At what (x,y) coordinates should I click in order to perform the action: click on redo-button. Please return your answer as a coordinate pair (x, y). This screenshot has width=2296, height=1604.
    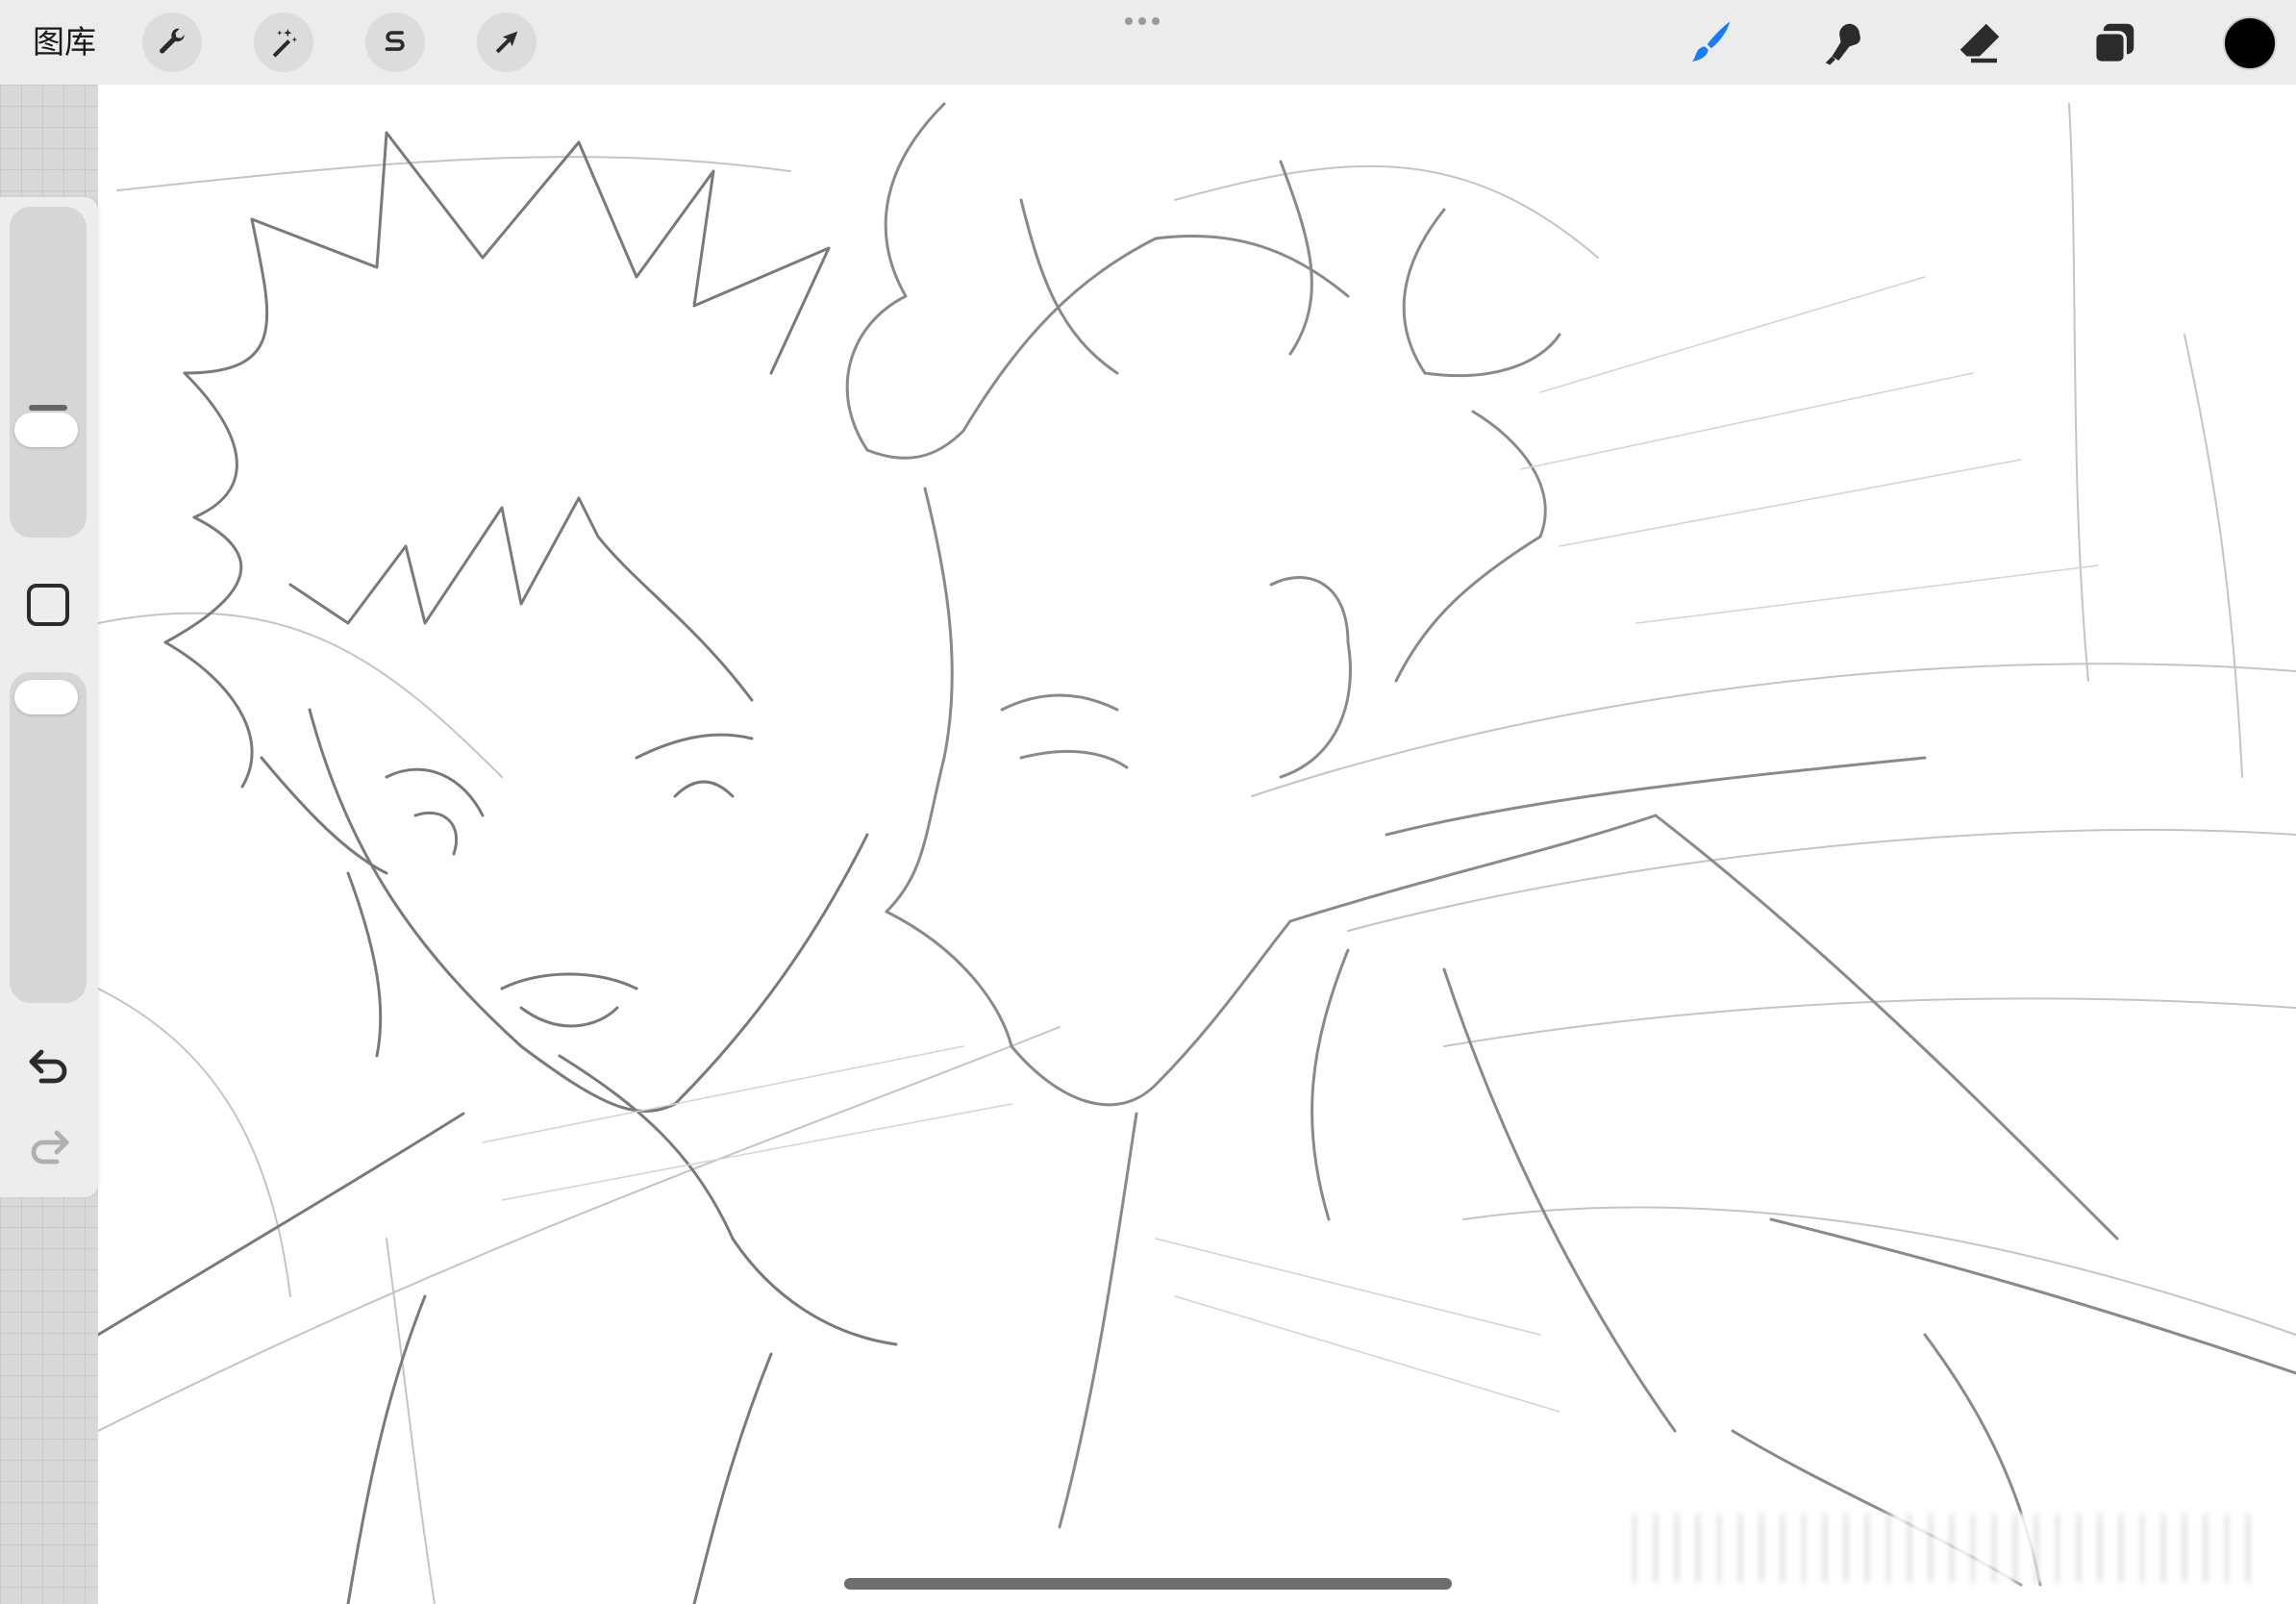
    Looking at the image, I should click on (49, 1146).